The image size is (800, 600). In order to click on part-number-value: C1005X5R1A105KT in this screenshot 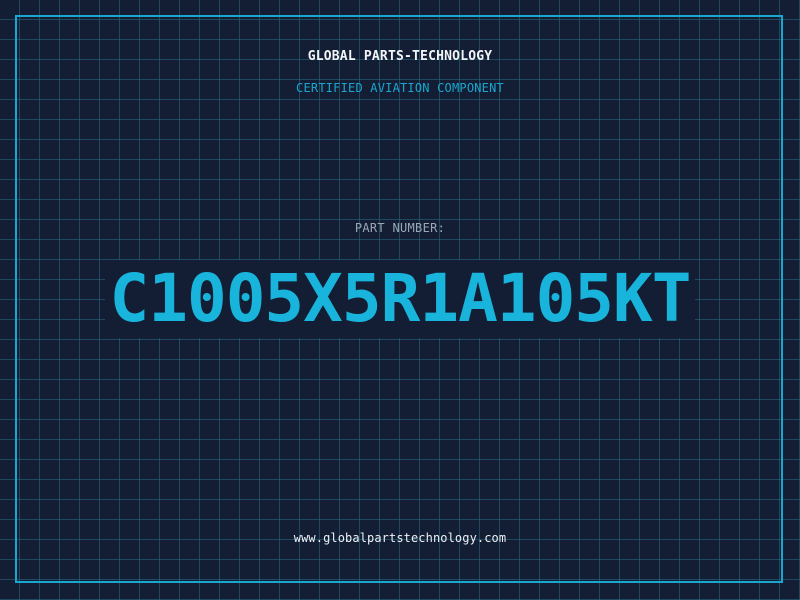, I will do `click(400, 299)`.